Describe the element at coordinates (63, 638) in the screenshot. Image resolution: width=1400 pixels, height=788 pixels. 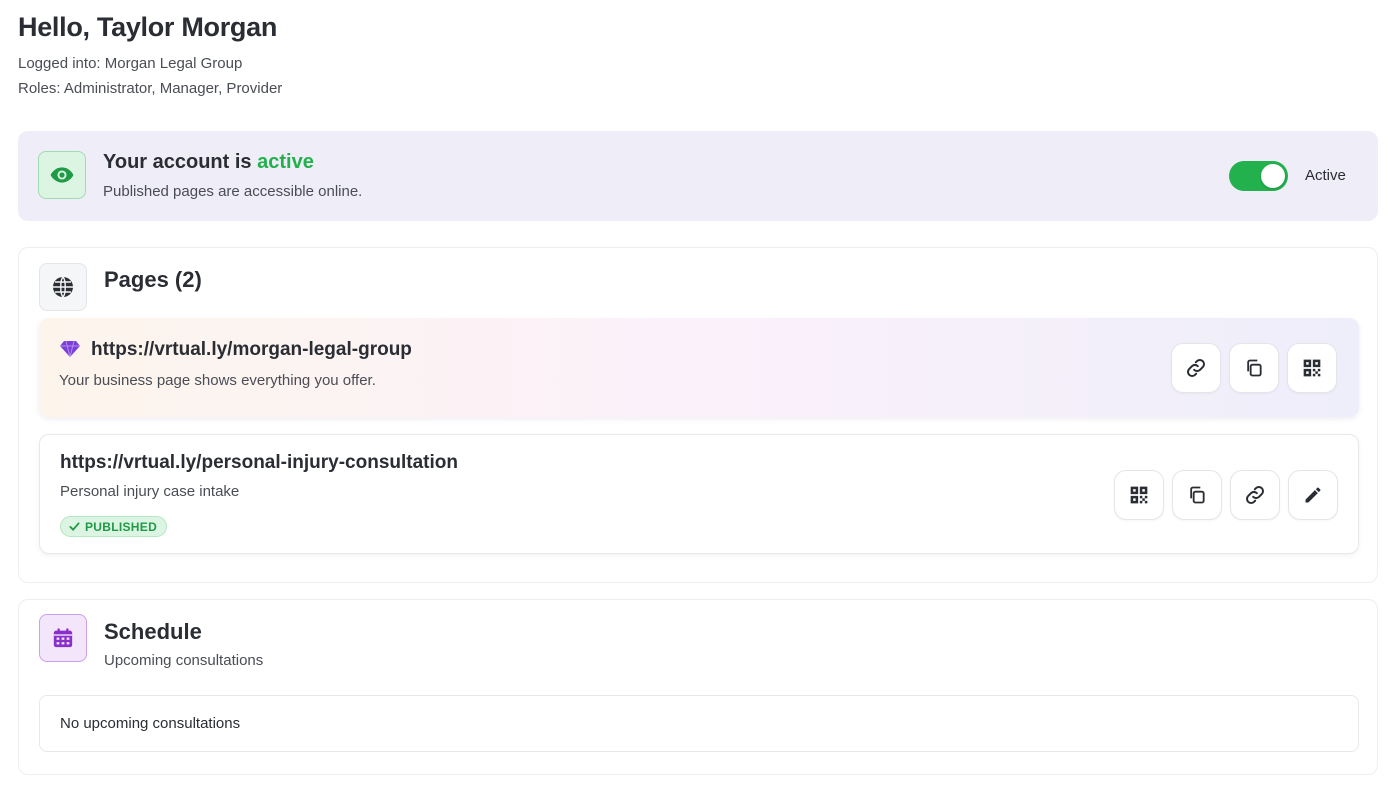
I see `calendar-icon` at that location.